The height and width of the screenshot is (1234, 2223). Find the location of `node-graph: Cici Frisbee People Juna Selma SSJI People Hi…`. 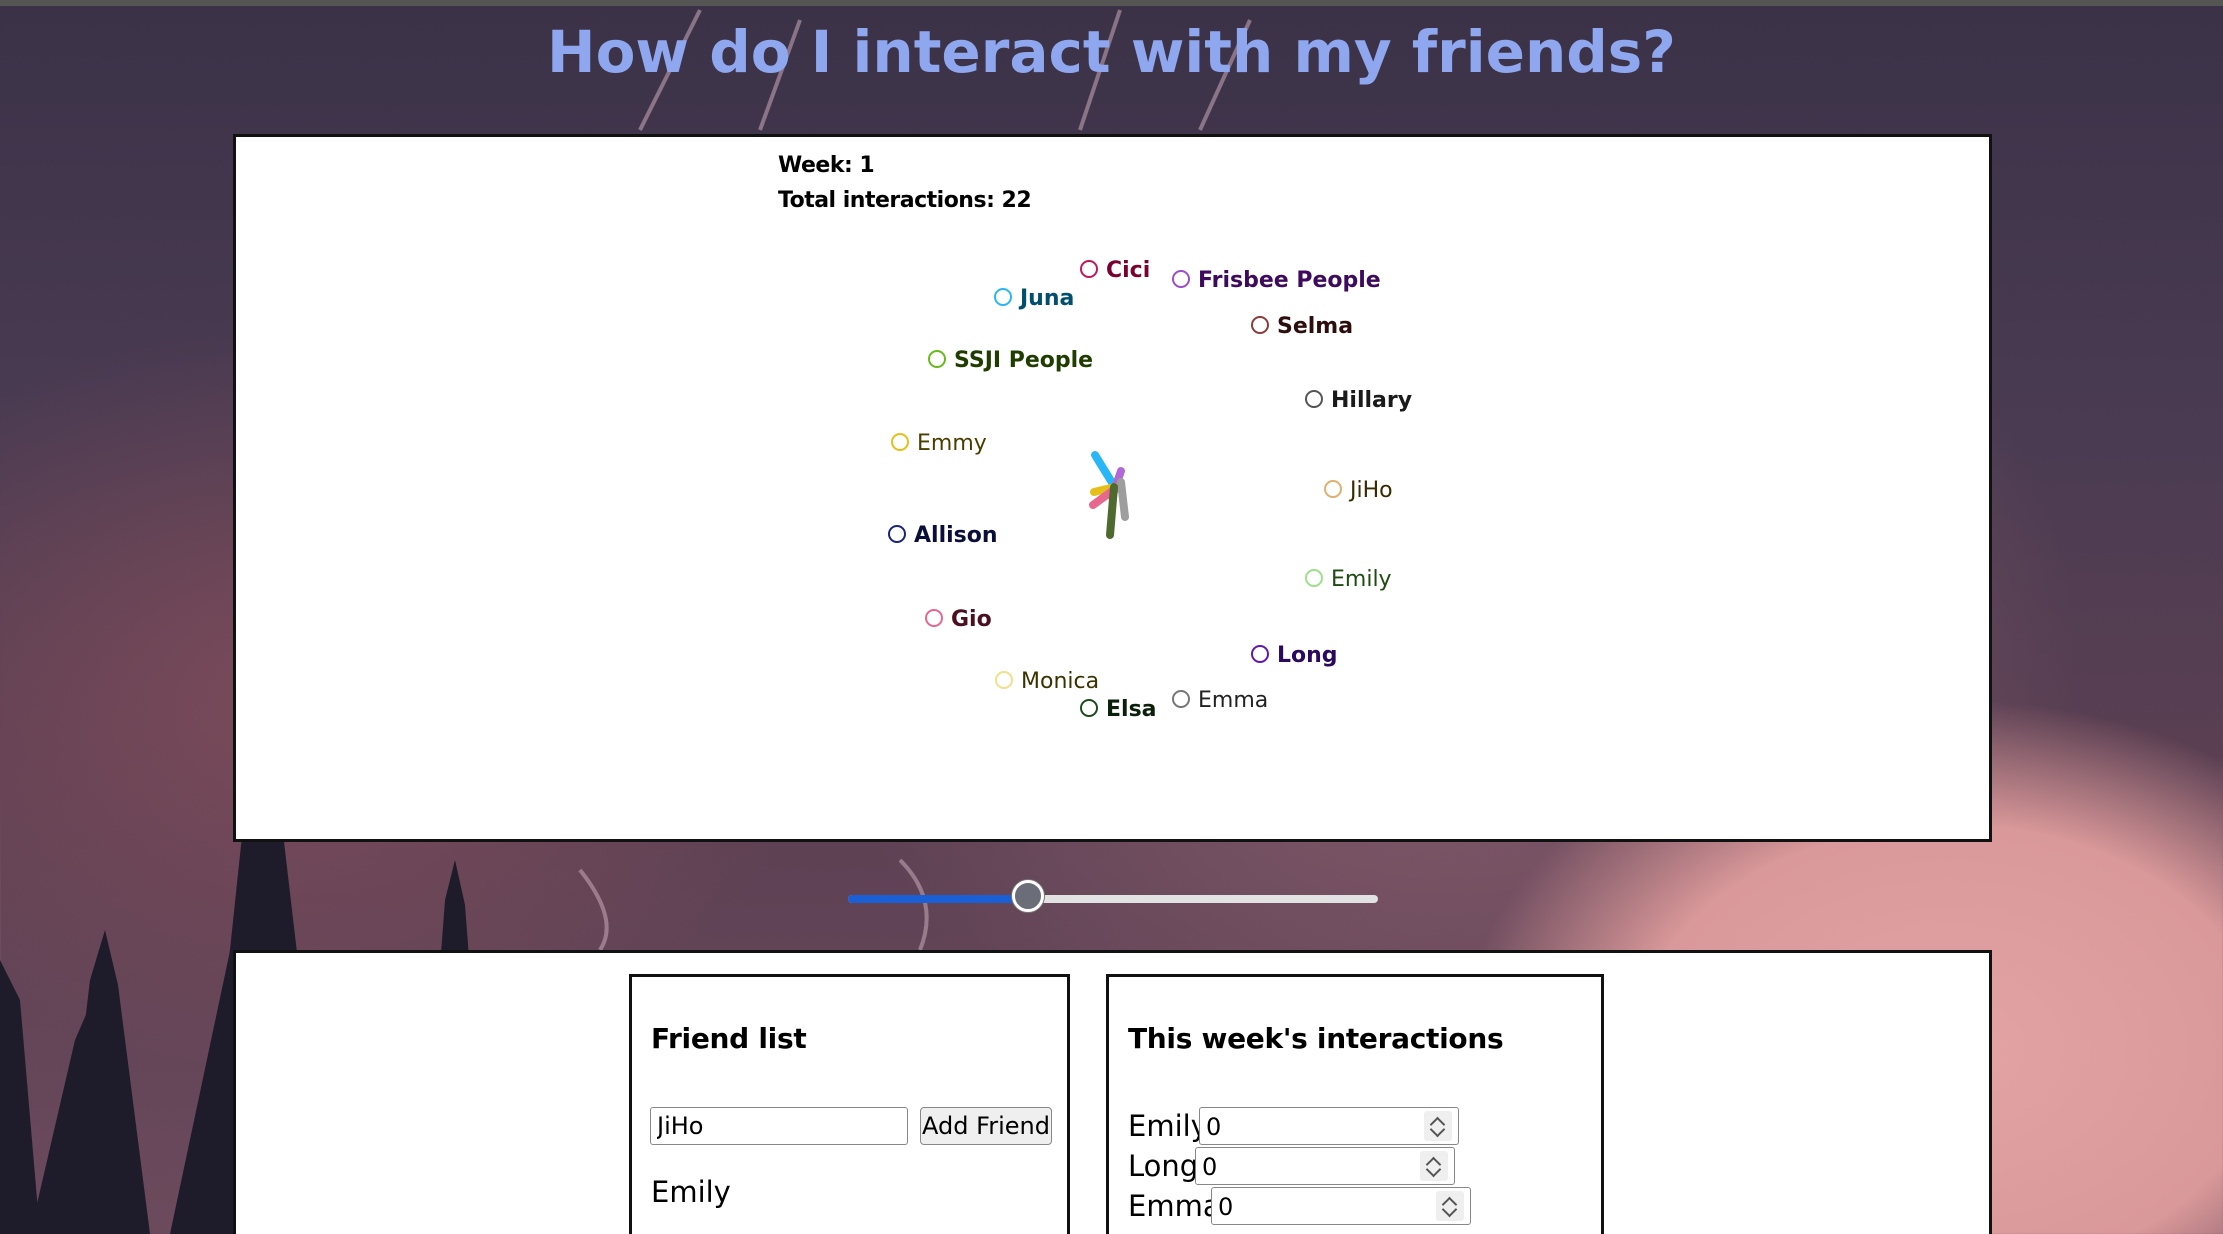

node-graph: Cici Frisbee People Juna Selma SSJI People Hi… is located at coordinates (1150, 490).